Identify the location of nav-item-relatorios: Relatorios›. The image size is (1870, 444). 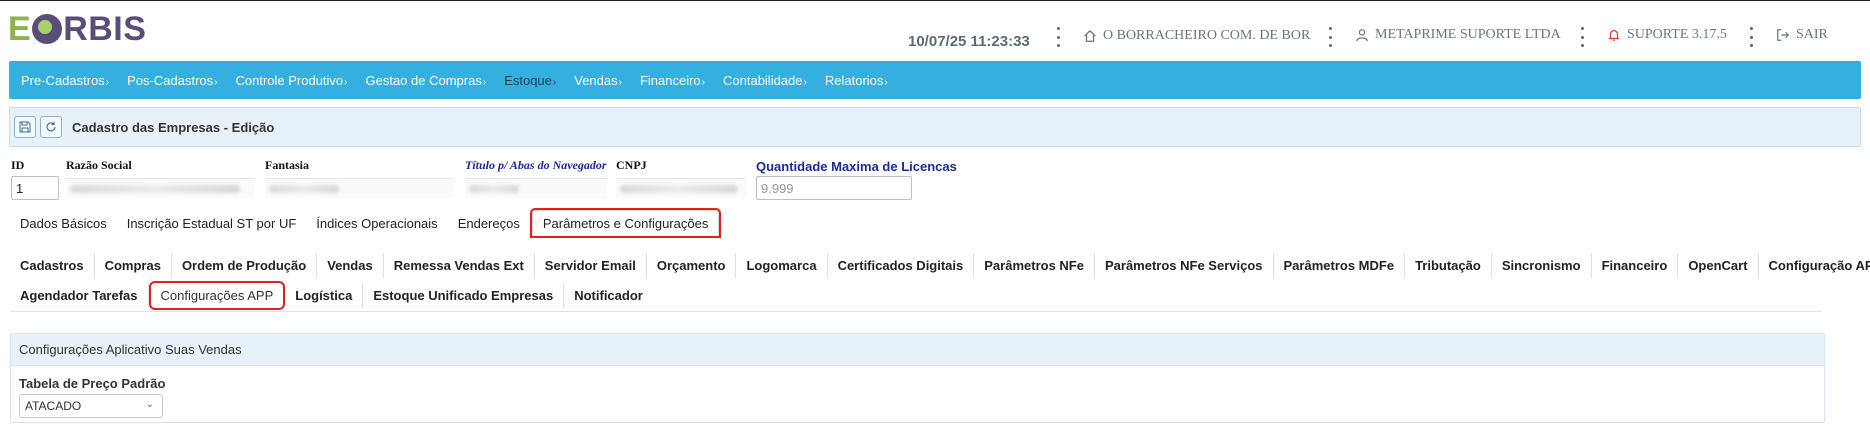
(856, 80).